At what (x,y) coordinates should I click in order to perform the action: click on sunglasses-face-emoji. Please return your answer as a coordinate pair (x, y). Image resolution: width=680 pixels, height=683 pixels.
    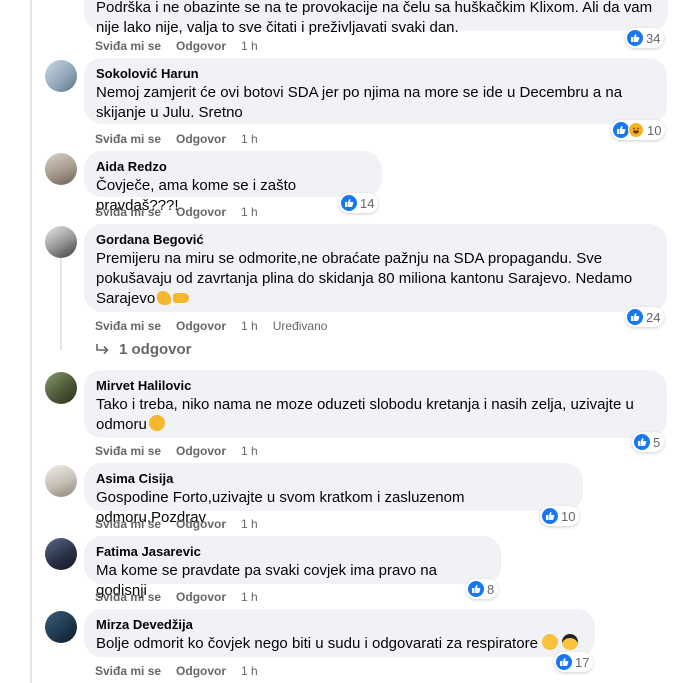
    Looking at the image, I should click on (570, 642).